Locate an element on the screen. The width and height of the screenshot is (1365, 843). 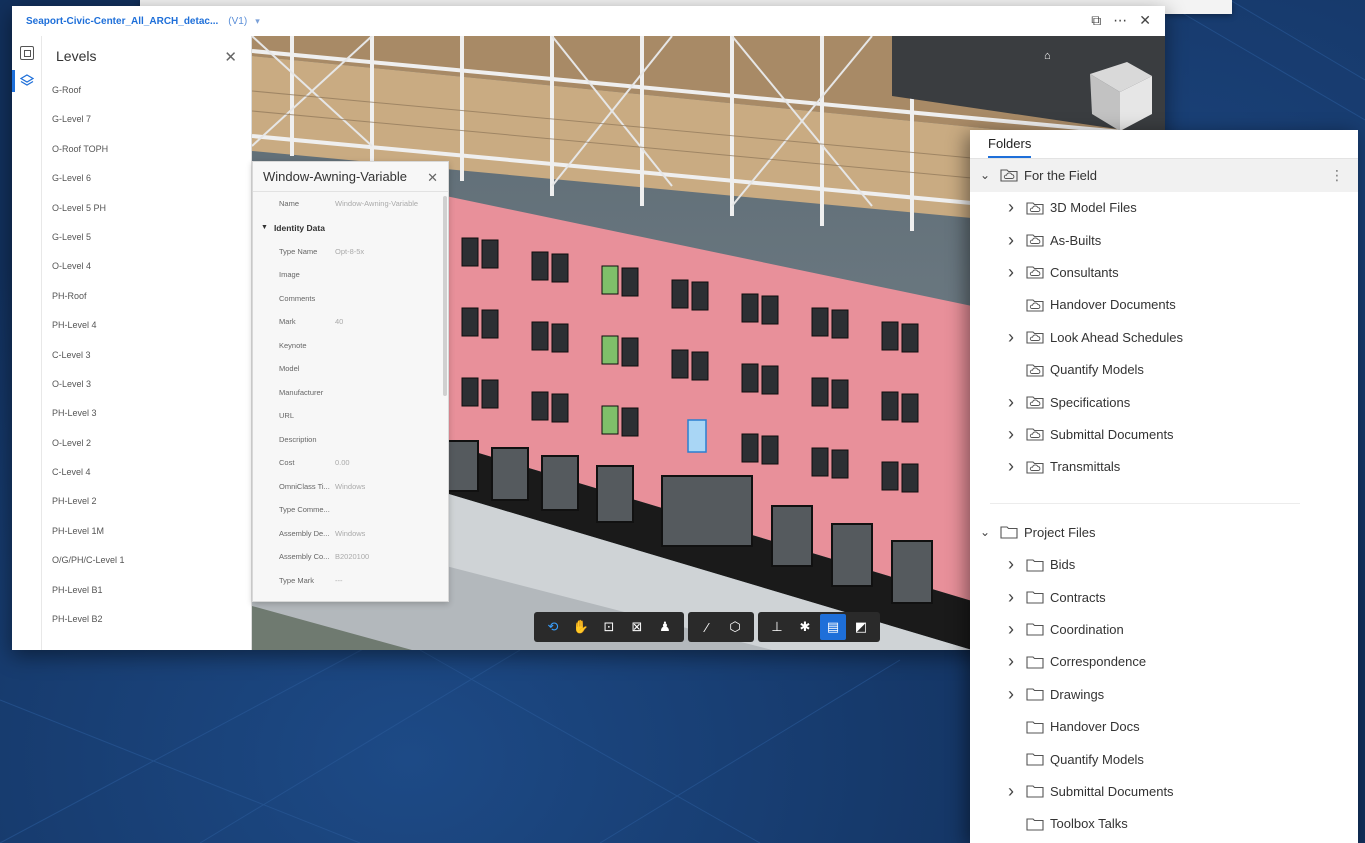
property-key: Name is located at coordinates (289, 204).